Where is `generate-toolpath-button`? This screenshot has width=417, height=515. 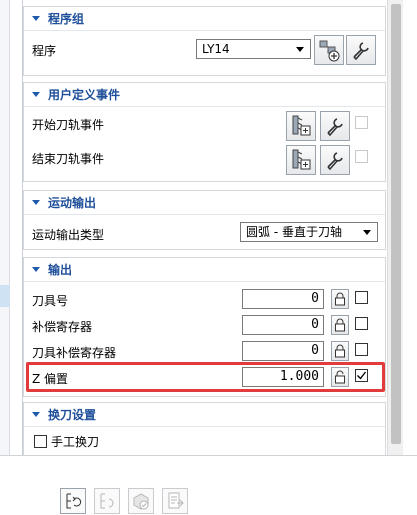
generate-toolpath-button is located at coordinates (73, 501).